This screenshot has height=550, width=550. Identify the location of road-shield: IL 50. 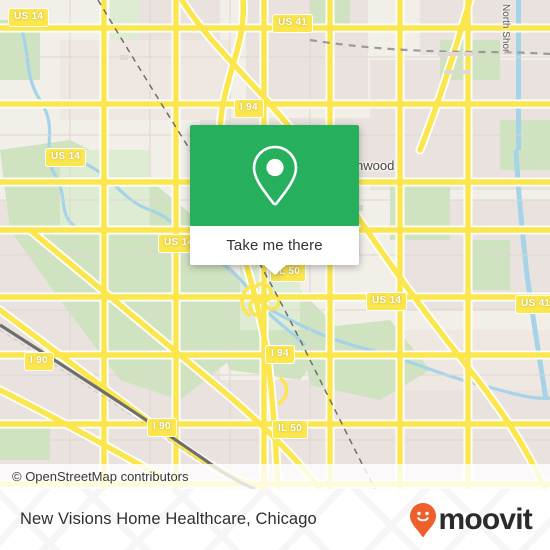
(290, 429).